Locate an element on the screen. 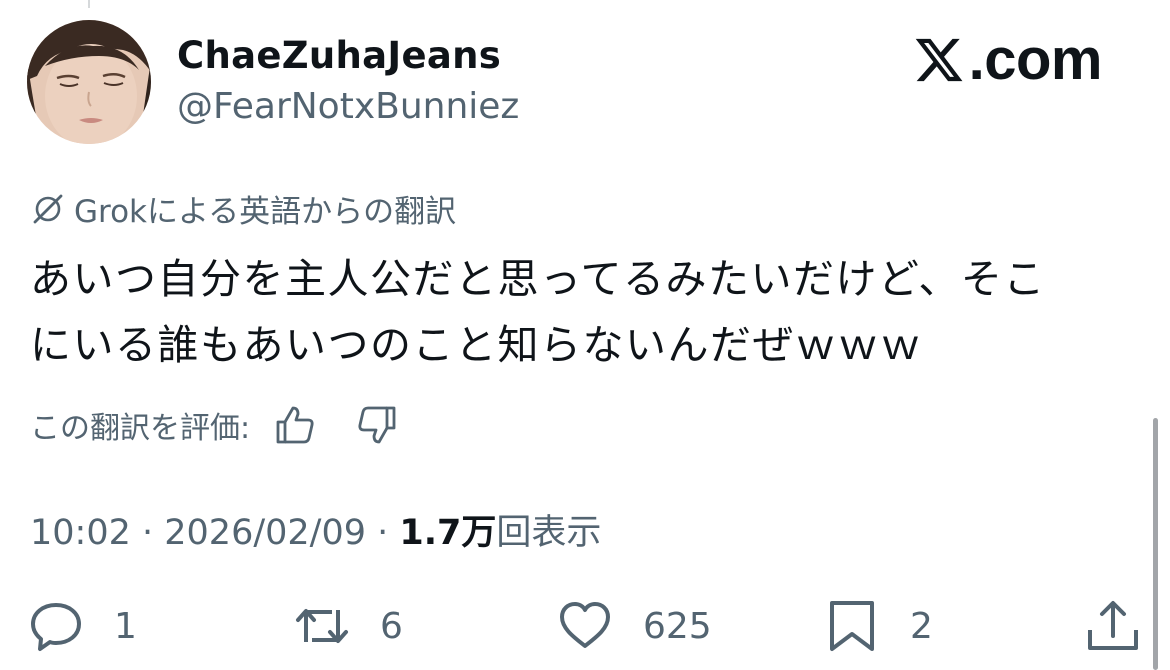 The image size is (1170, 670). like-button: 625 is located at coordinates (634, 626).